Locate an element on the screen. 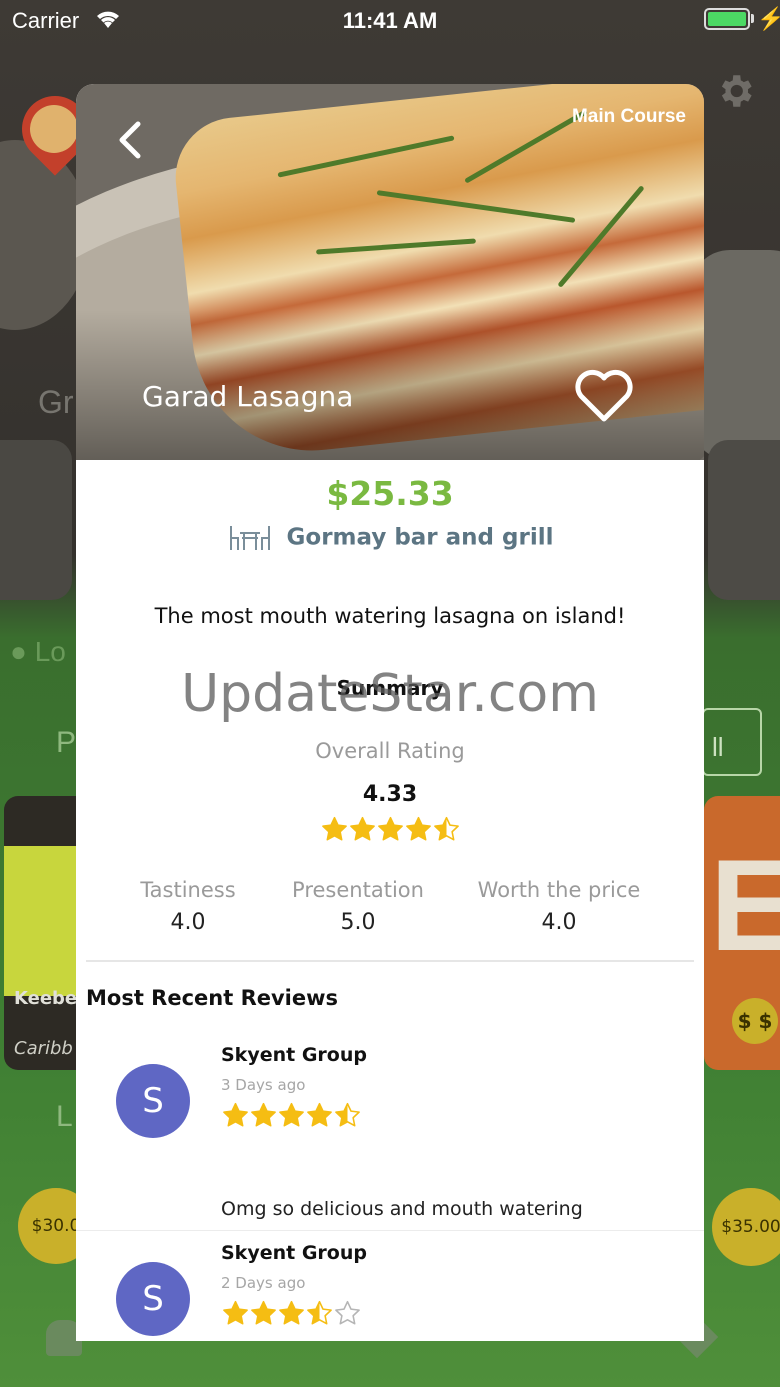 Image resolution: width=780 pixels, height=1387 pixels. promo-image is located at coordinates (40, 921).